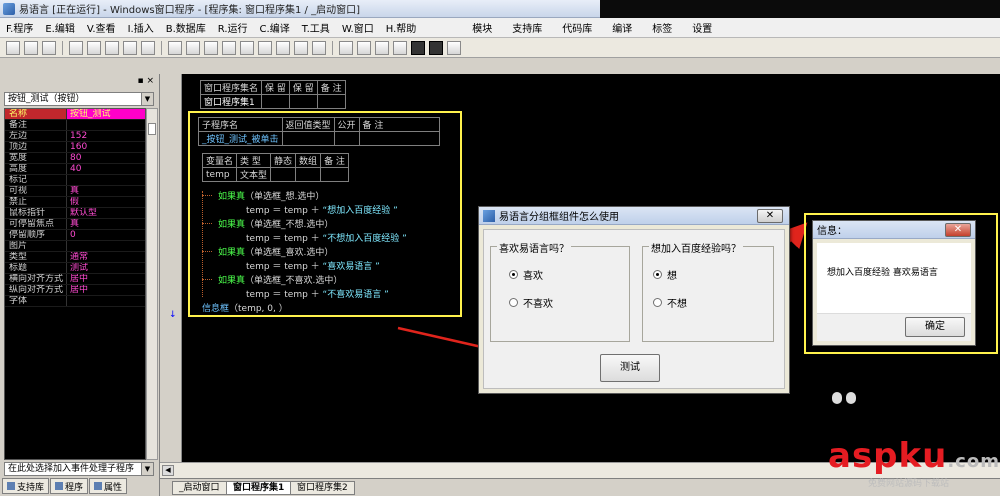 This screenshot has width=1000, height=496. I want to click on group-join-baidu-label: 想加入百度经验吗？, so click(696, 247).